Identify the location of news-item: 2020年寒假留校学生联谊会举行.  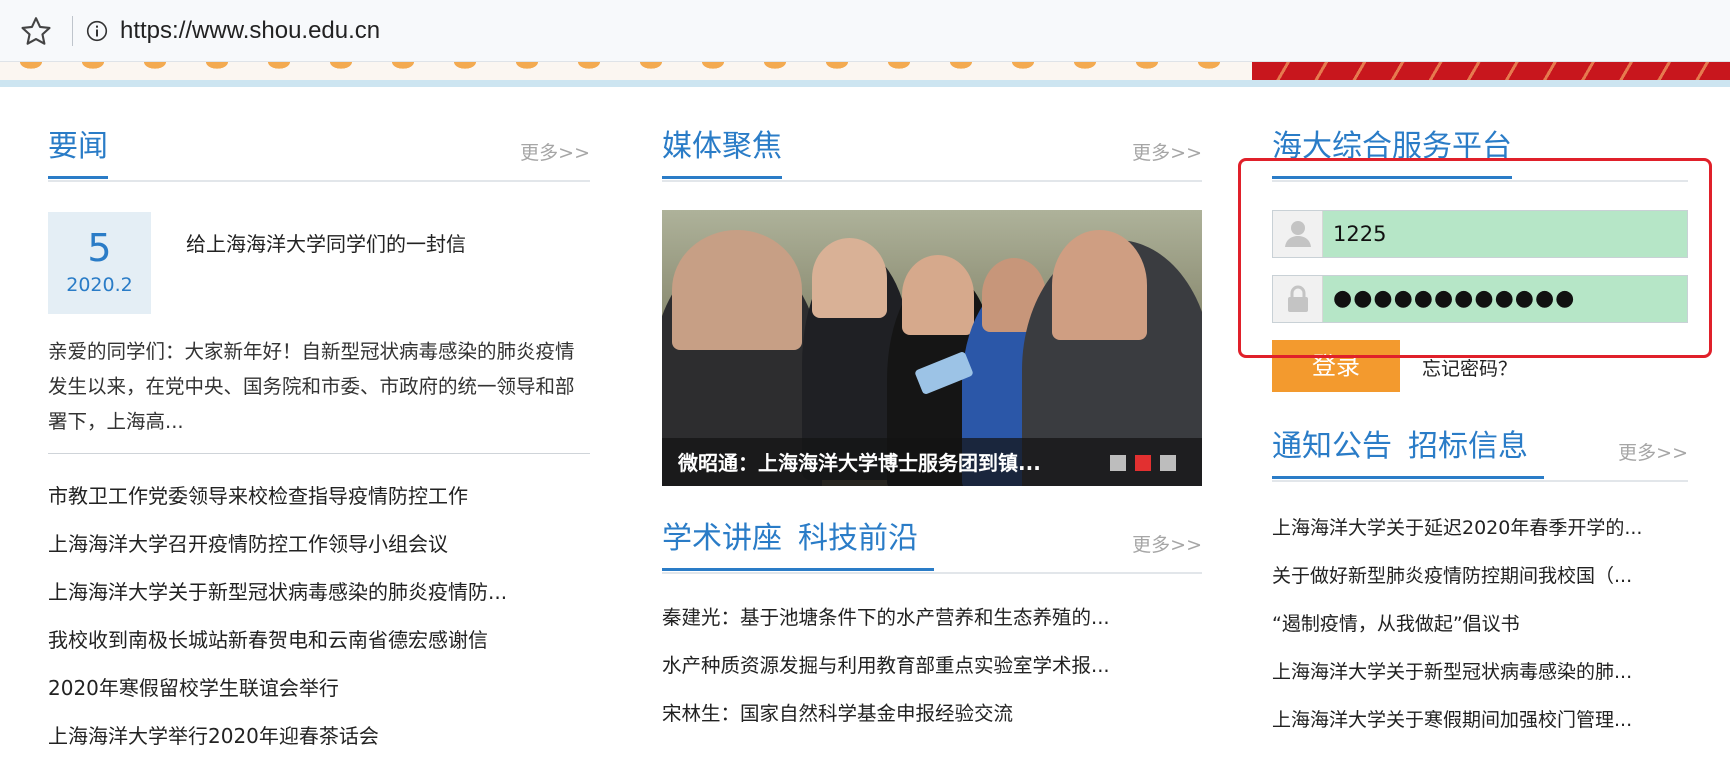
(277, 688).